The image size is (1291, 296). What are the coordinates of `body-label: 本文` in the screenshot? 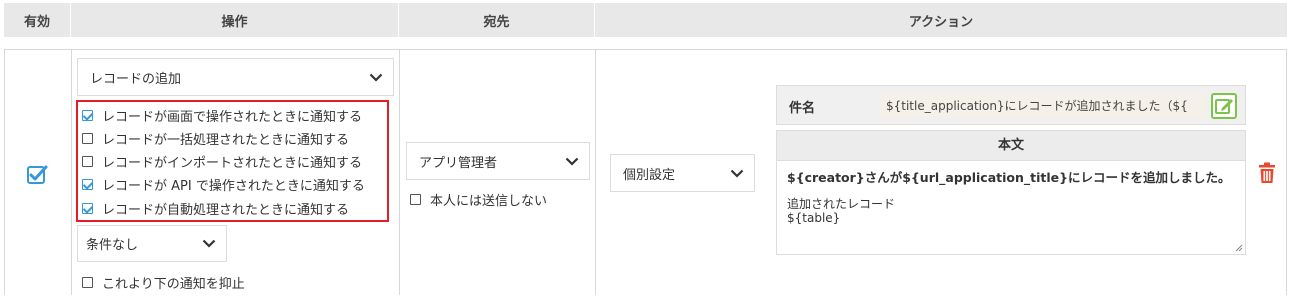 It's located at (1011, 146).